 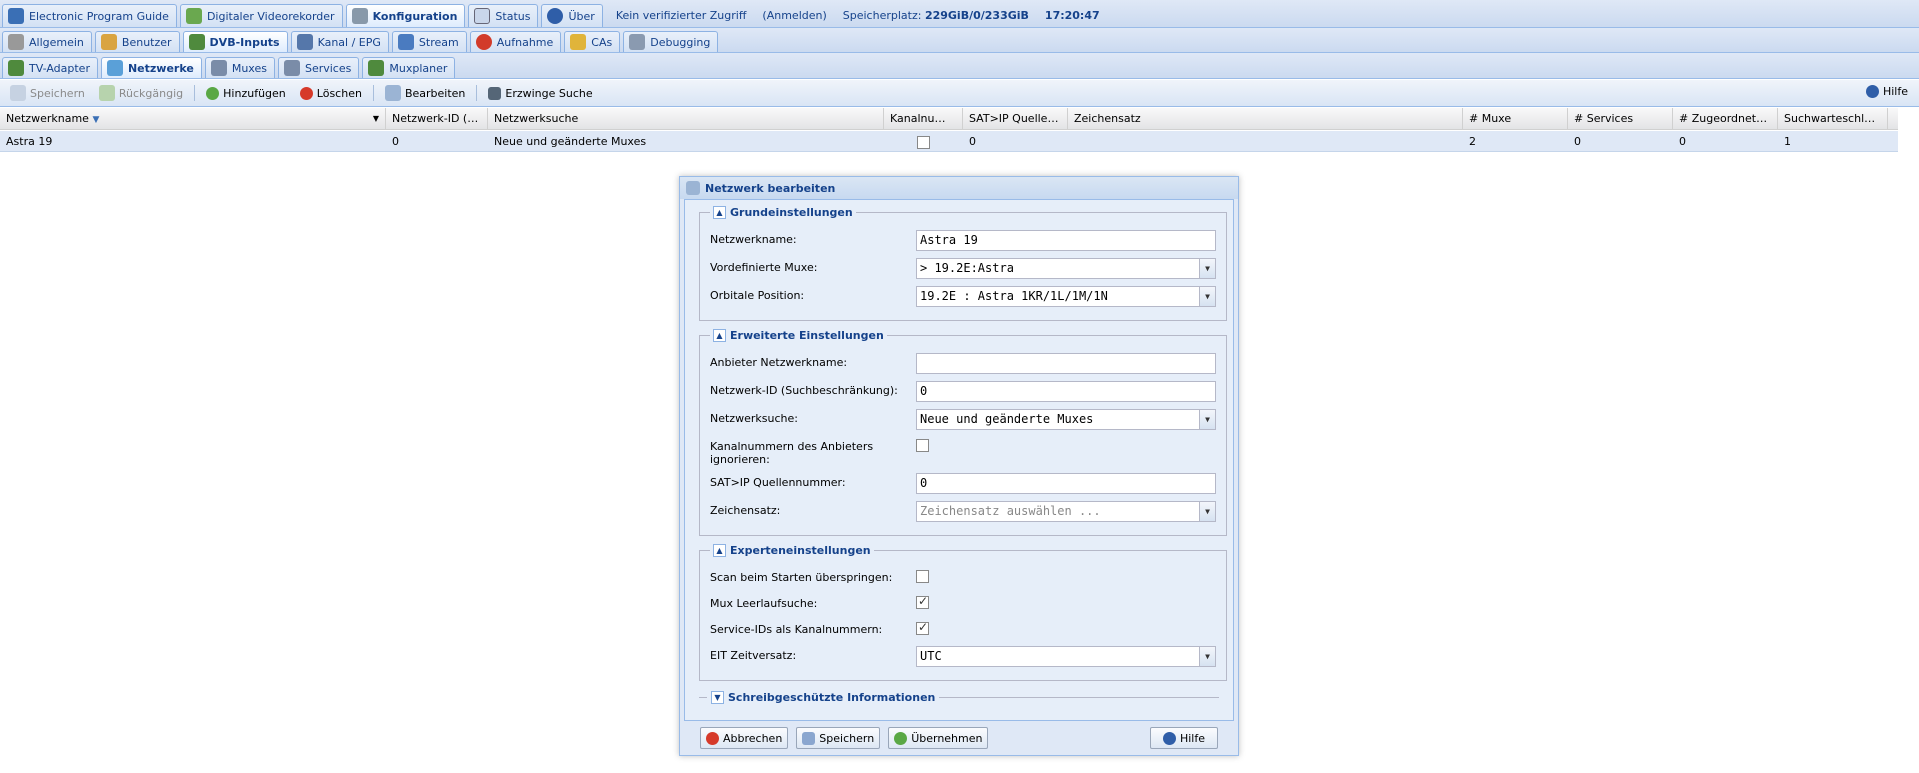 What do you see at coordinates (959, 188) in the screenshot?
I see `dialog-title-bar: Netzwerk bearbeiten` at bounding box center [959, 188].